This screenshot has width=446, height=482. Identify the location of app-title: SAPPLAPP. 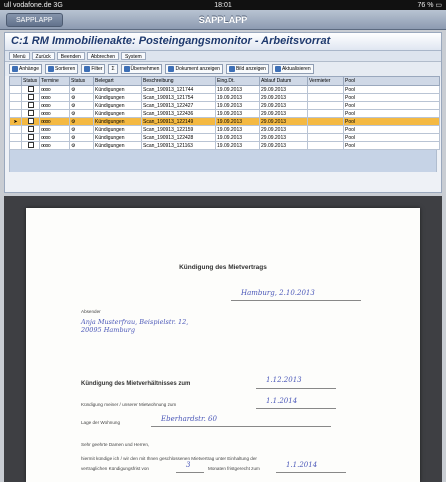
(223, 19).